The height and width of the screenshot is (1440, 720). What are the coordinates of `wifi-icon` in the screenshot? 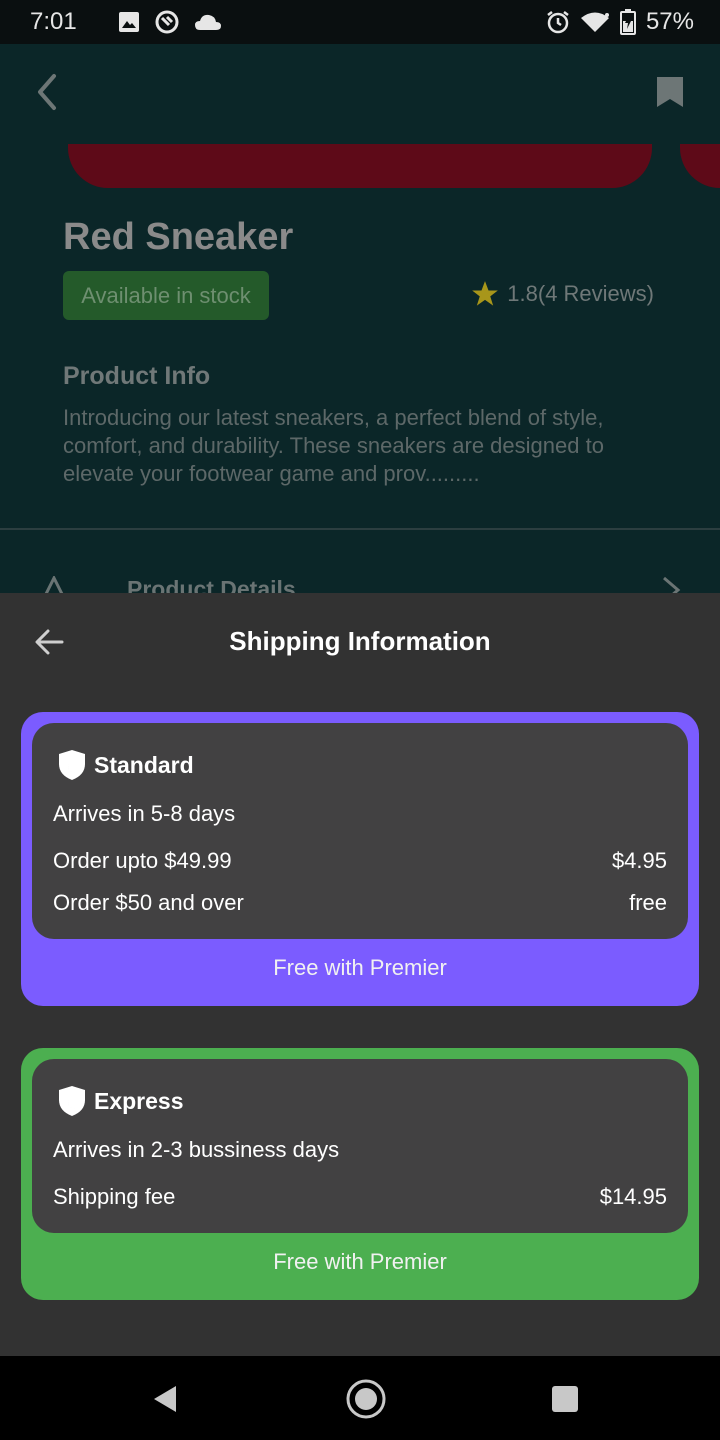 It's located at (594, 22).